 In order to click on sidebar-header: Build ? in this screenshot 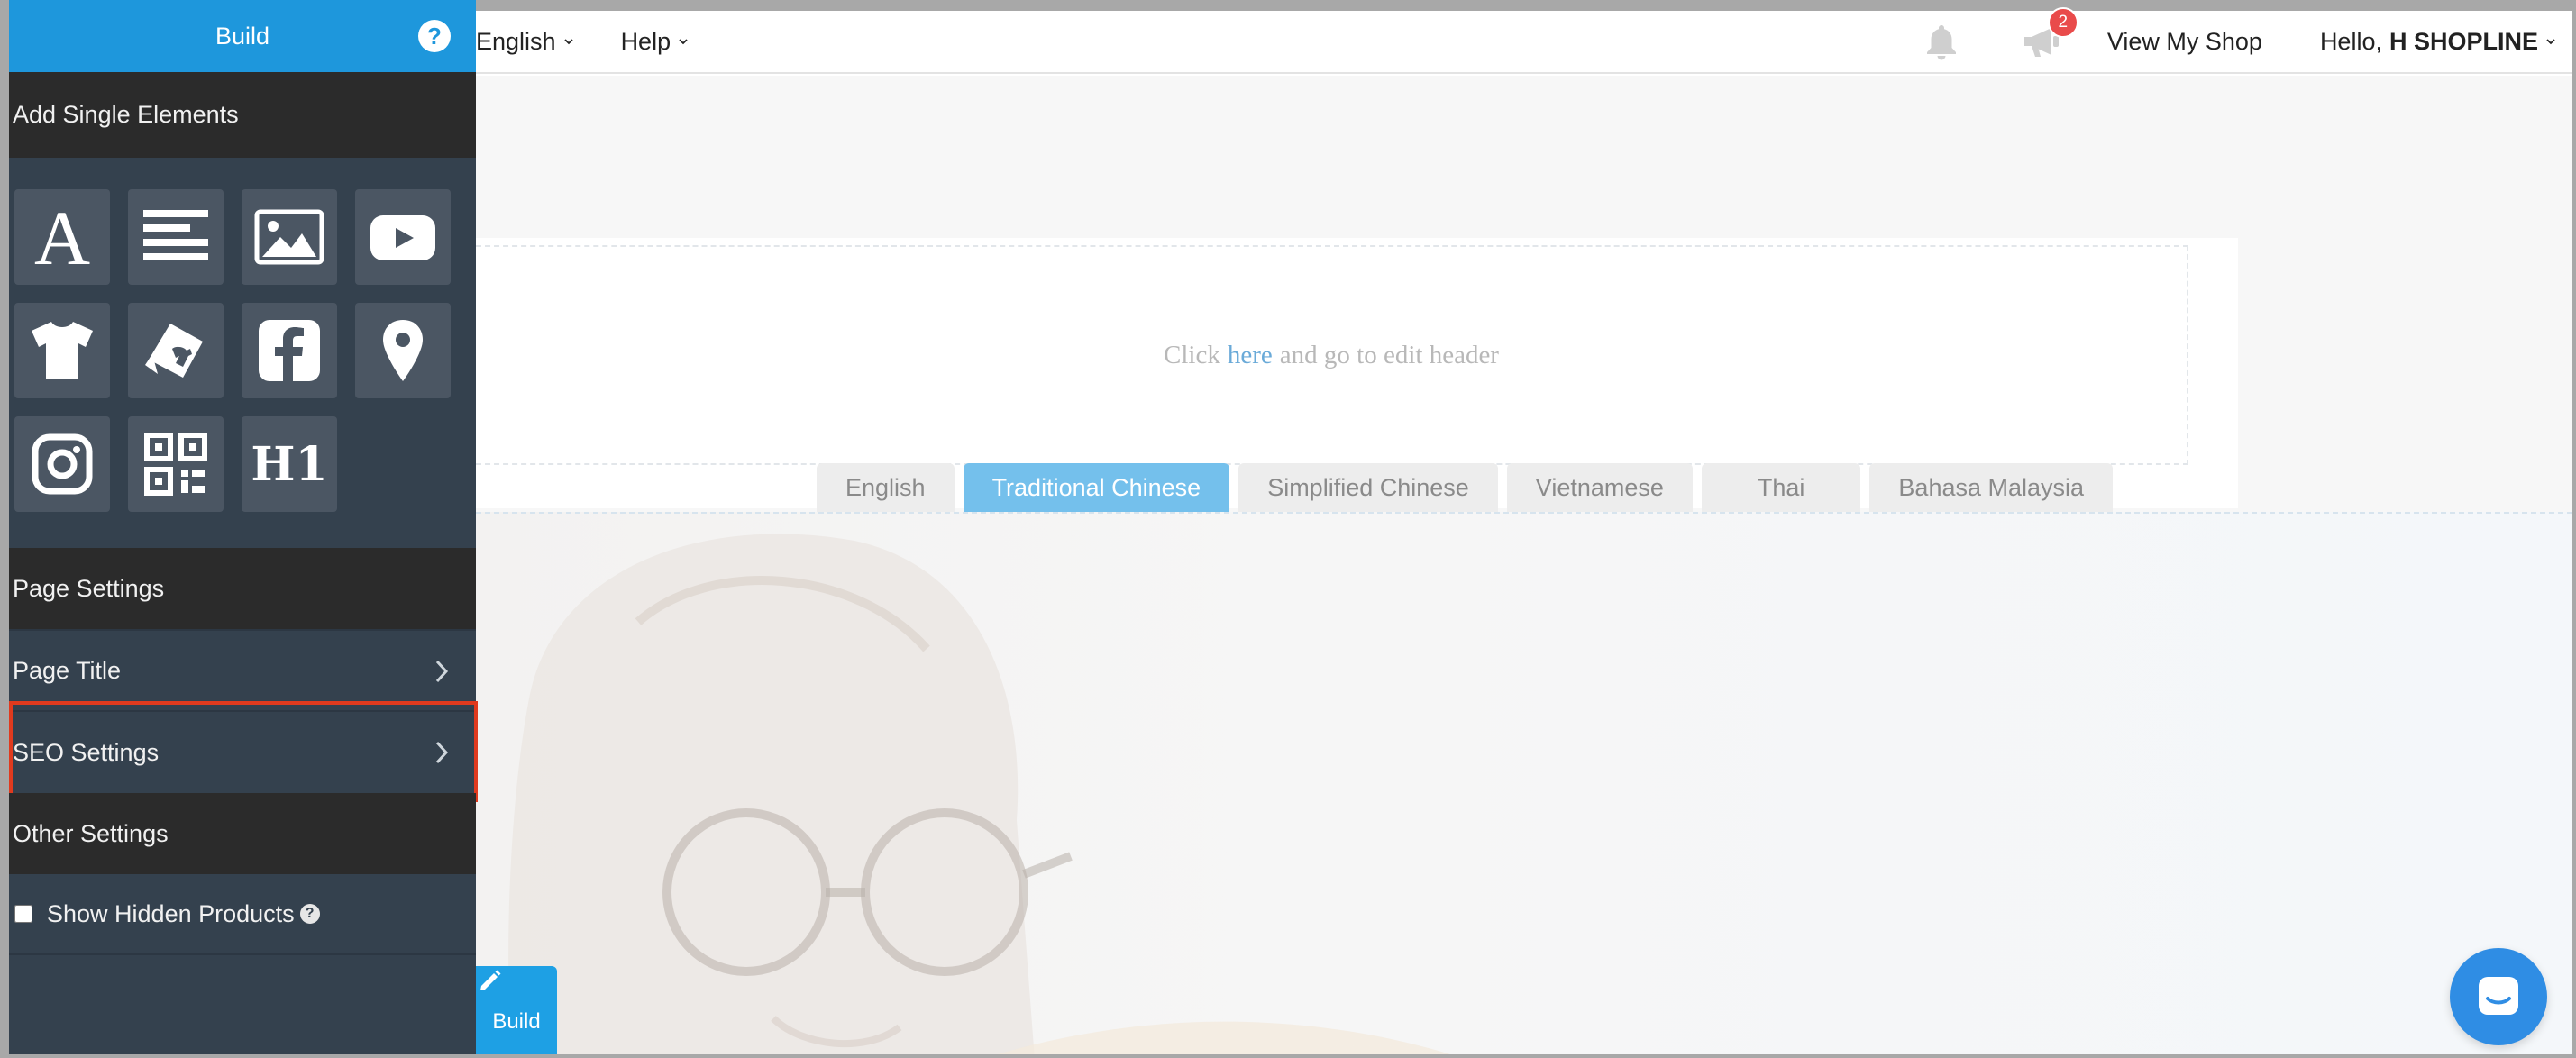, I will do `click(242, 36)`.